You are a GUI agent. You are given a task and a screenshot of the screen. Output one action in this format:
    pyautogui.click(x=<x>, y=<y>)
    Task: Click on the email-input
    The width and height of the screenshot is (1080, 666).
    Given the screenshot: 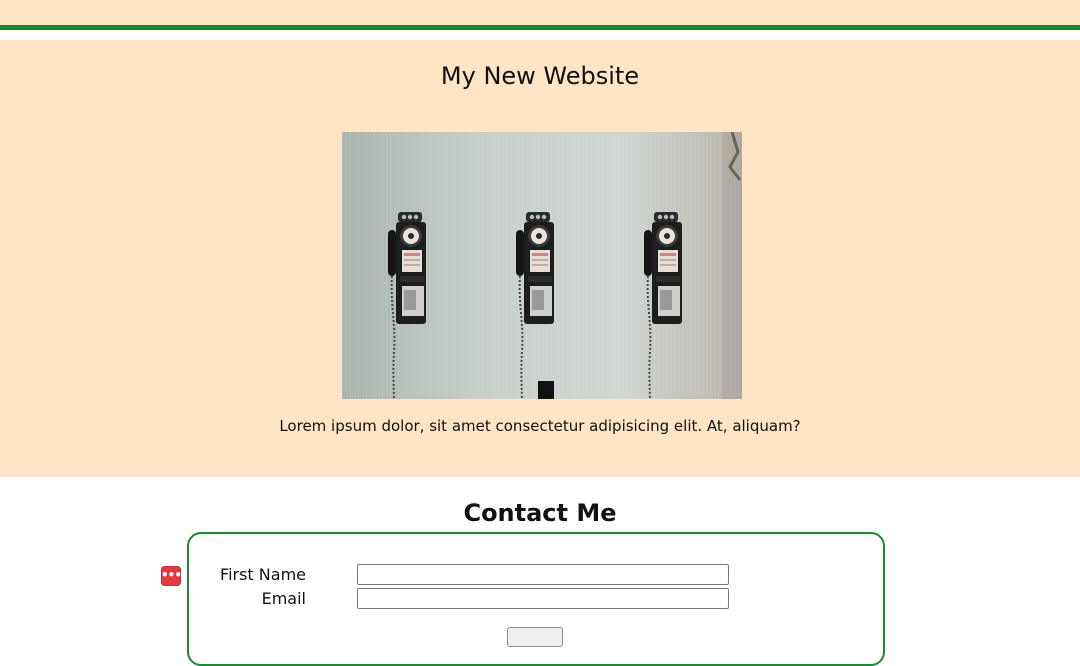 What is the action you would take?
    pyautogui.click(x=543, y=598)
    